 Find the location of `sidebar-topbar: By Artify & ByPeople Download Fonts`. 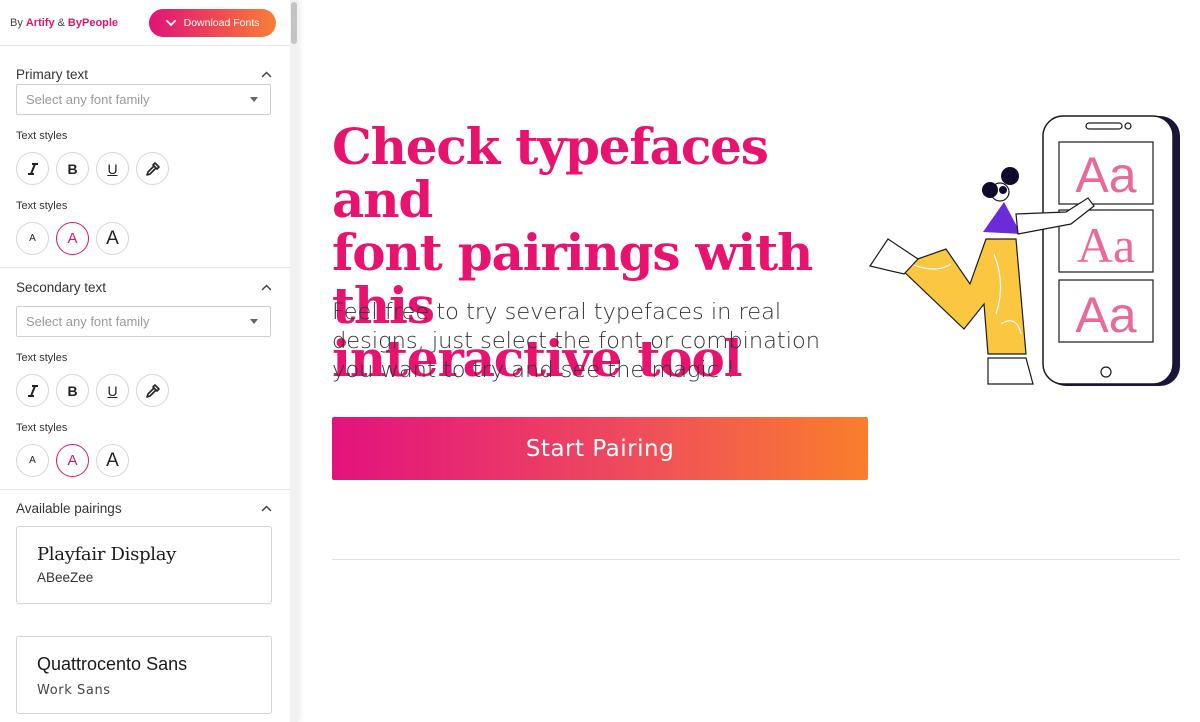

sidebar-topbar: By Artify & ByPeople Download Fonts is located at coordinates (149, 23).